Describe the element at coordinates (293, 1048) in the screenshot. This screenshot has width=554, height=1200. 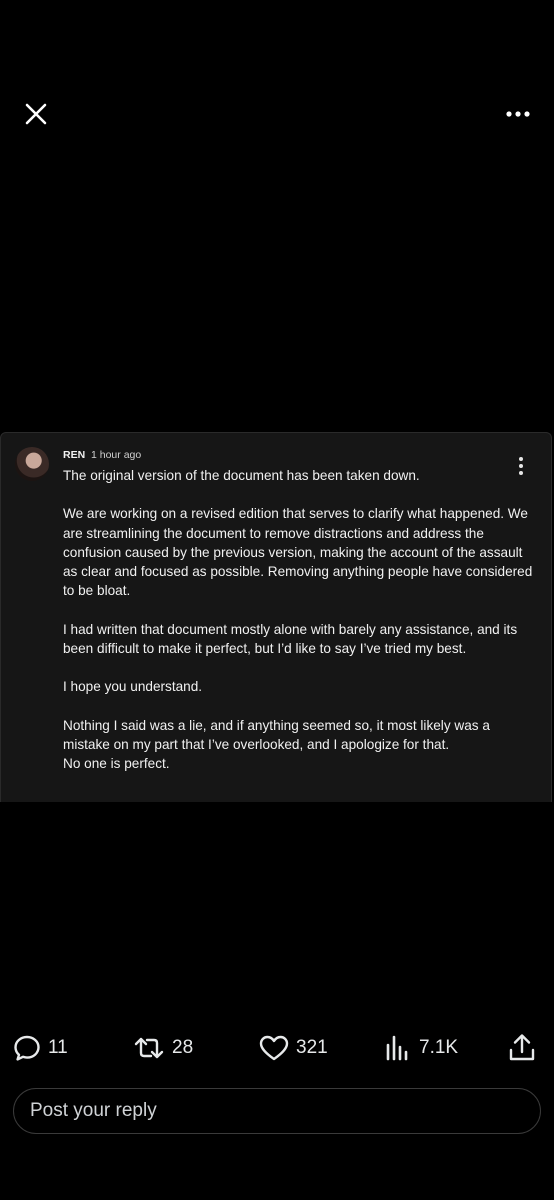
I see `like-button: 321` at that location.